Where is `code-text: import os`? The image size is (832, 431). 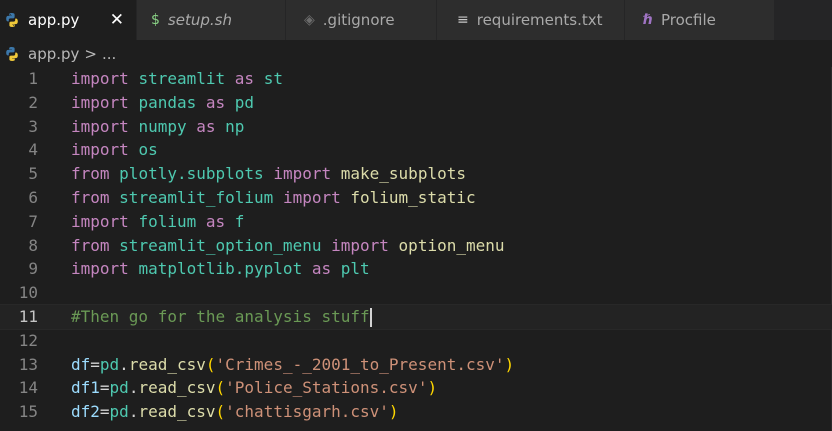
code-text: import os is located at coordinates (114, 150).